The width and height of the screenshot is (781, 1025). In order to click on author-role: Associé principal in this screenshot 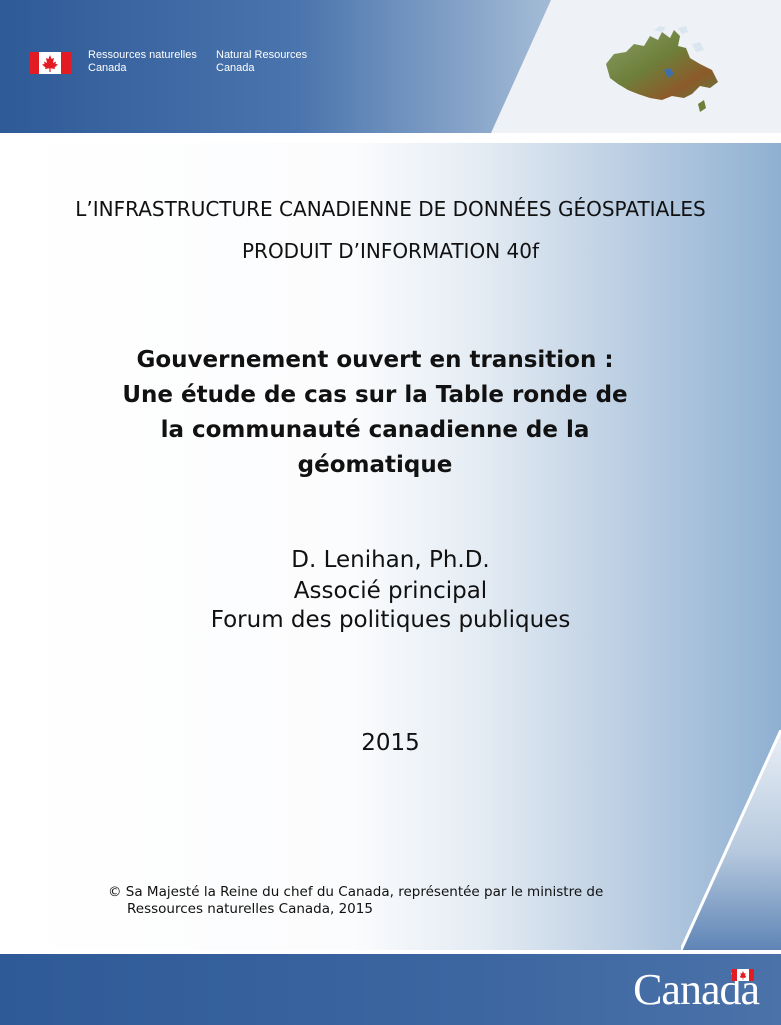, I will do `click(390, 591)`.